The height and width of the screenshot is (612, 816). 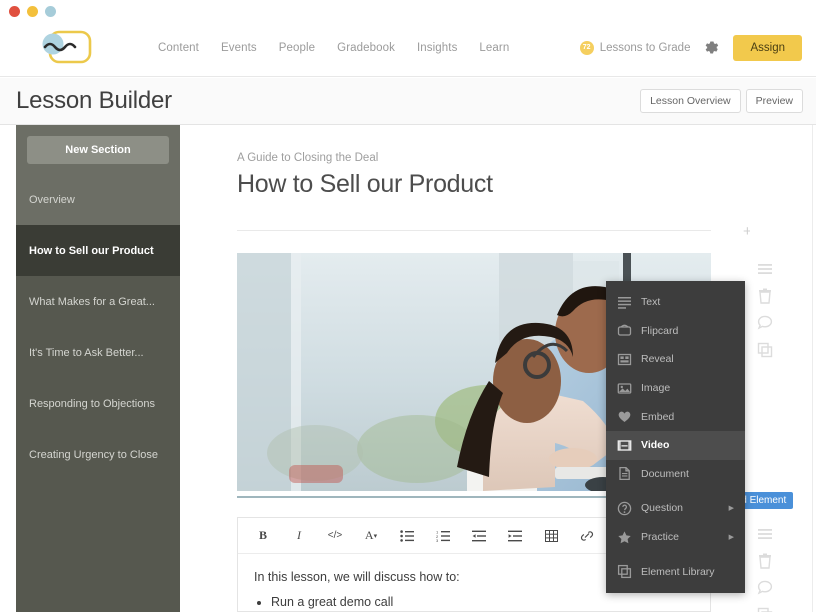 What do you see at coordinates (14, 11) in the screenshot?
I see `close-window-button` at bounding box center [14, 11].